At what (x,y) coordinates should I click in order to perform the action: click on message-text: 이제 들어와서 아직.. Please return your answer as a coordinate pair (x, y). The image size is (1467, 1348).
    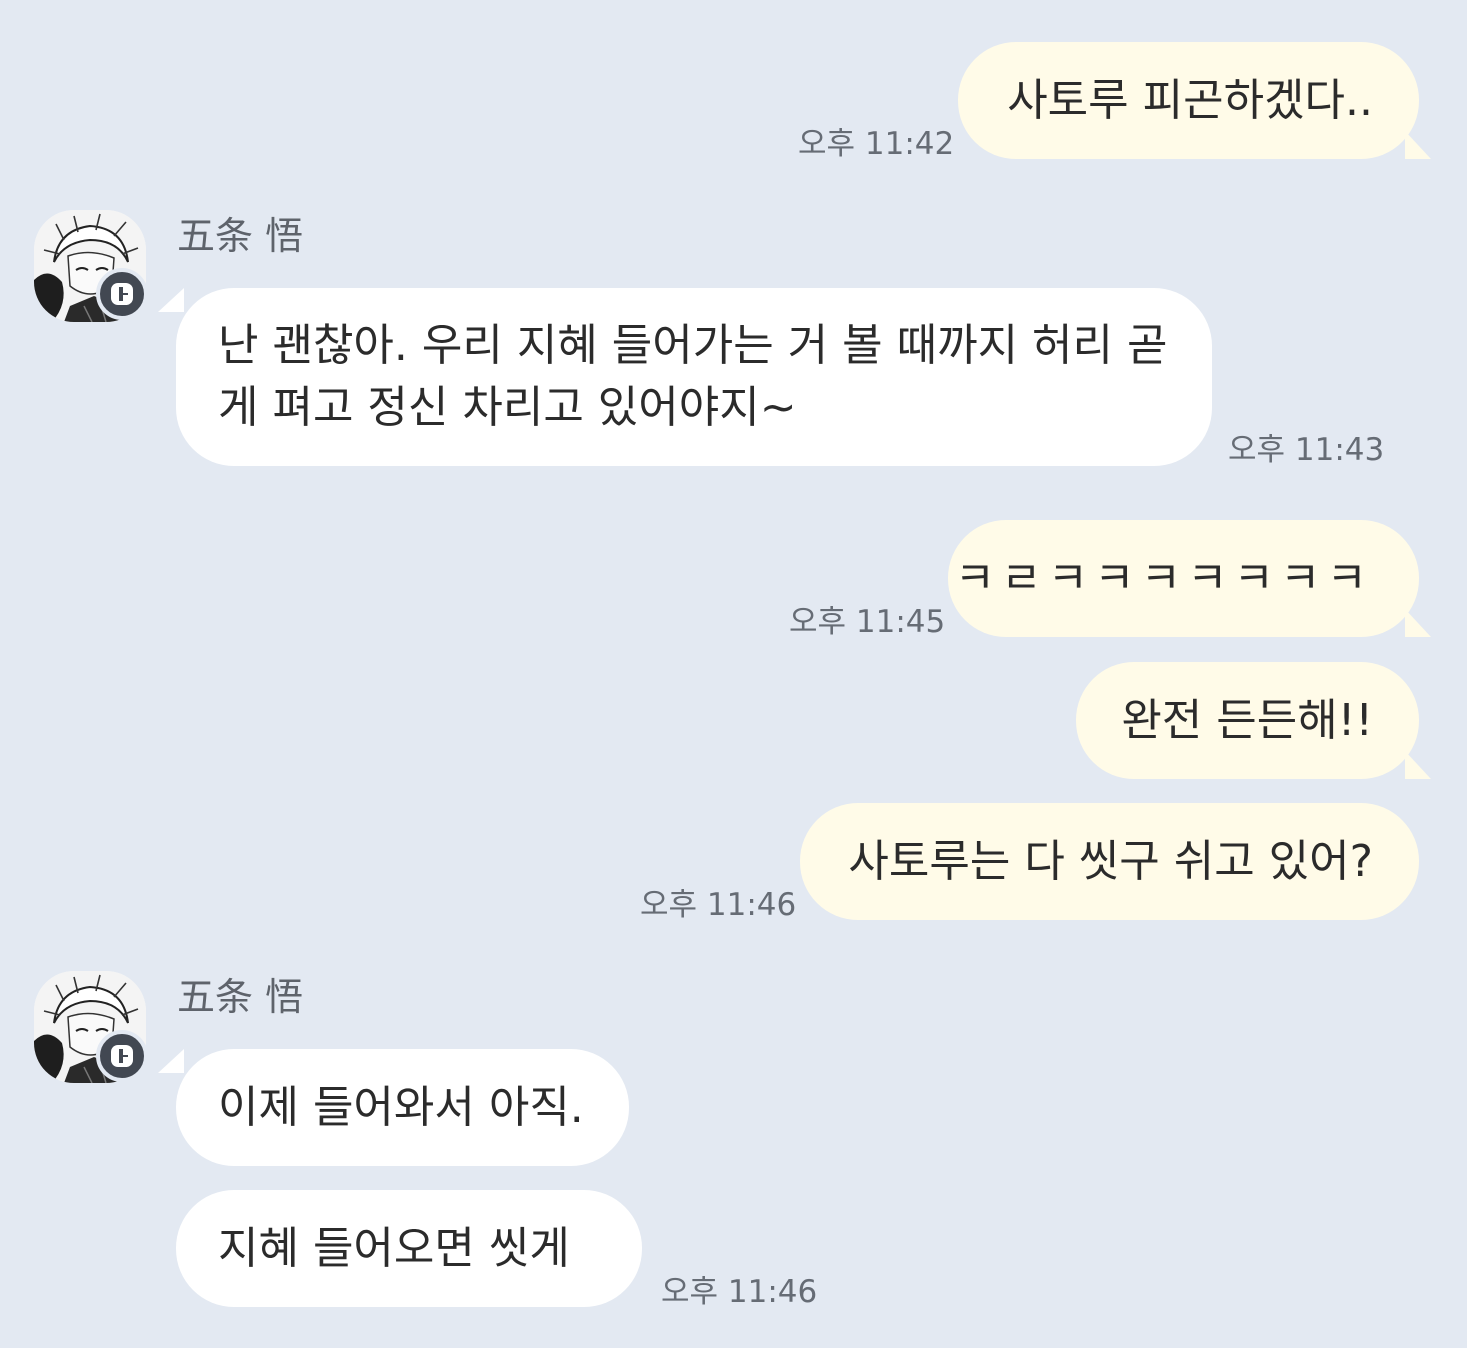
    Looking at the image, I should click on (401, 1107).